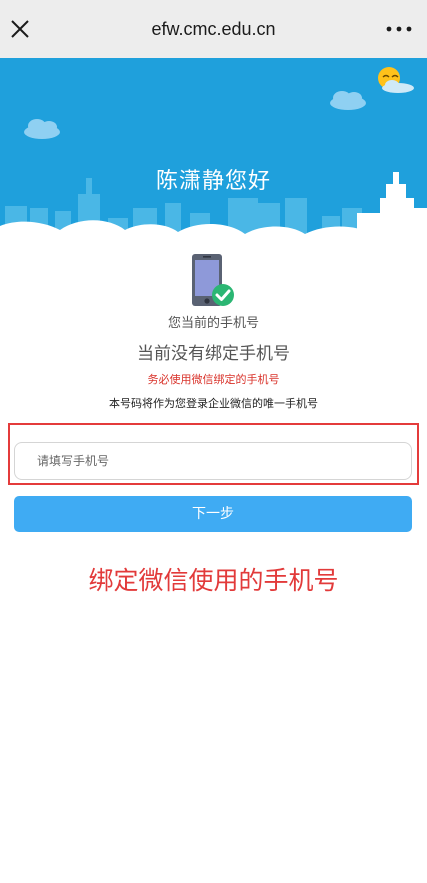 The width and height of the screenshot is (427, 883). I want to click on more-dots-icon, so click(399, 29).